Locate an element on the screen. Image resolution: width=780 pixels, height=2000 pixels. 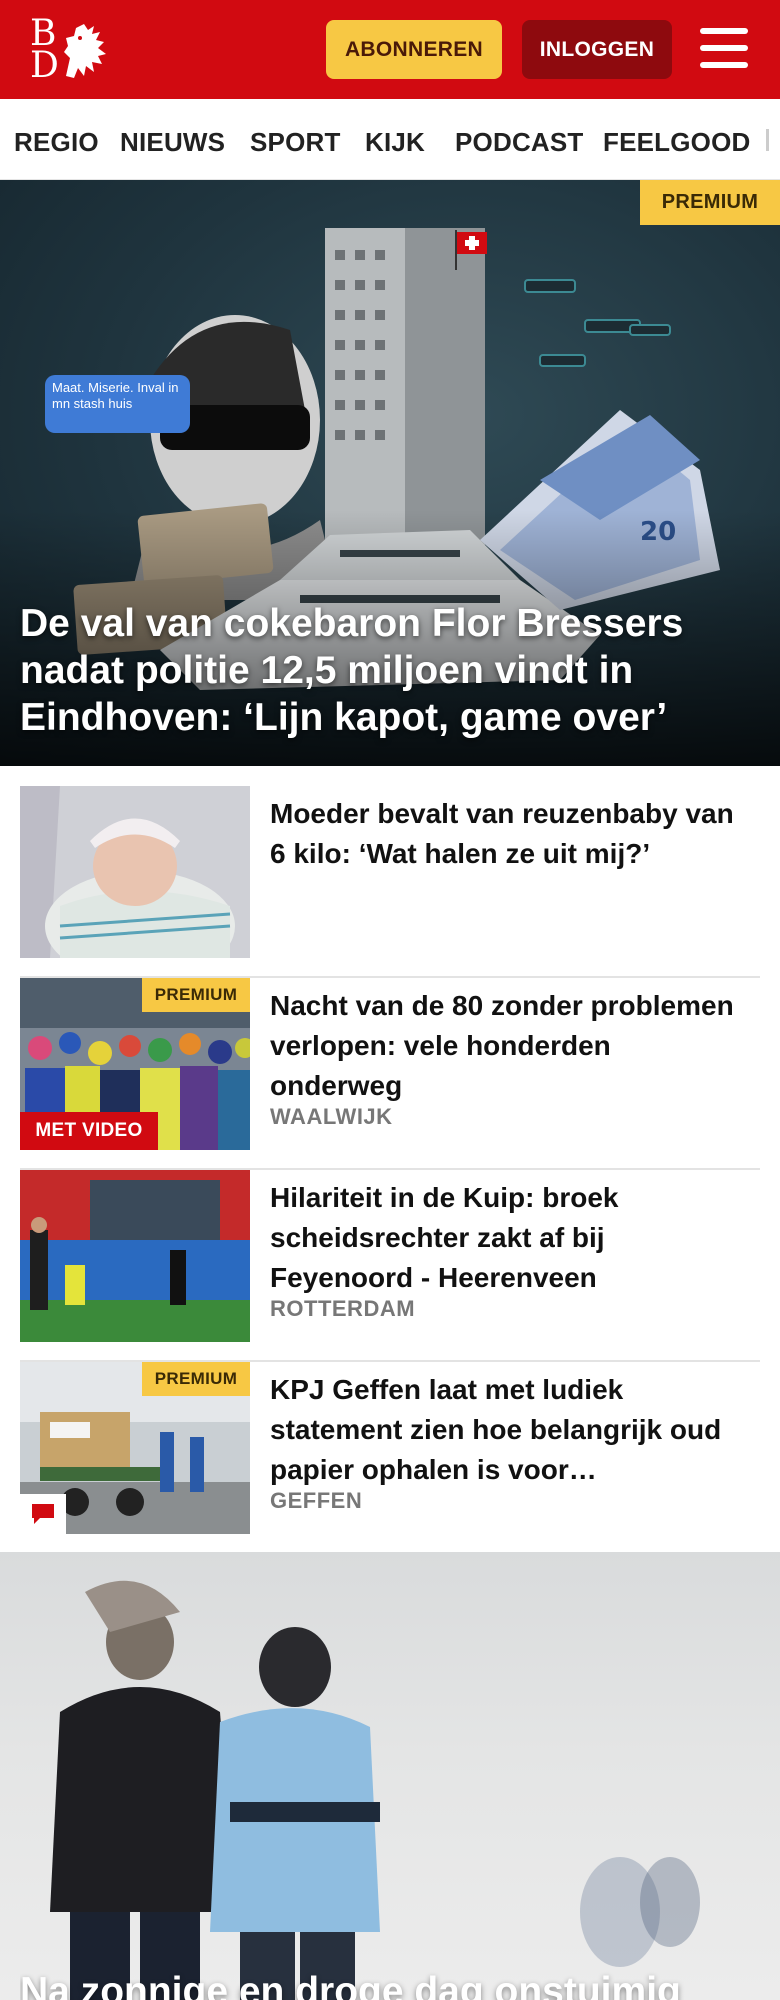
stadium-photo is located at coordinates (135, 1256).